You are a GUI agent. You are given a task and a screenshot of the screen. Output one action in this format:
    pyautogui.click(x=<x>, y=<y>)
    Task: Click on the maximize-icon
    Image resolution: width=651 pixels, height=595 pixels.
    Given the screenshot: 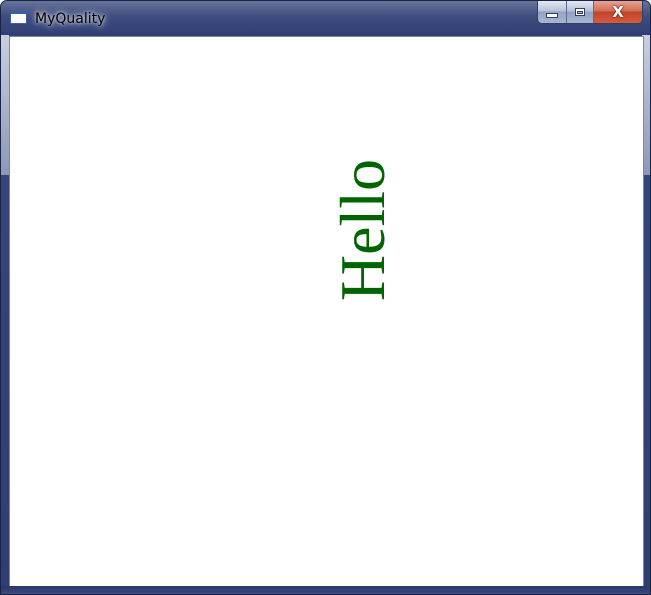 What is the action you would take?
    pyautogui.click(x=580, y=12)
    